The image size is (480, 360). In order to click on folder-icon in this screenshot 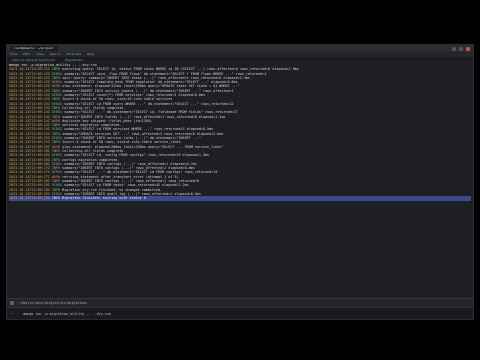, I will do `click(12, 303)`.